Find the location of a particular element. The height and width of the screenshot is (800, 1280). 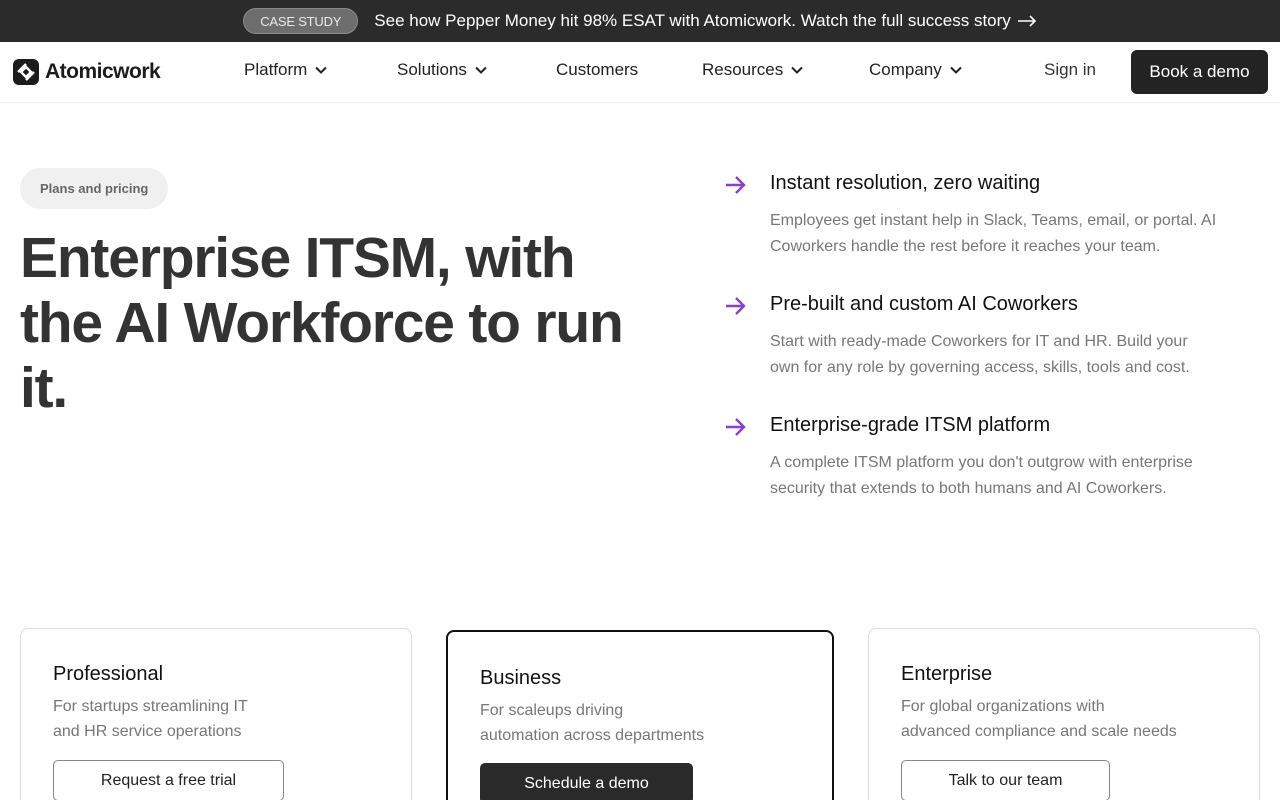

feature-title: Pre-built and custom AI Coworkers is located at coordinates (924, 304).